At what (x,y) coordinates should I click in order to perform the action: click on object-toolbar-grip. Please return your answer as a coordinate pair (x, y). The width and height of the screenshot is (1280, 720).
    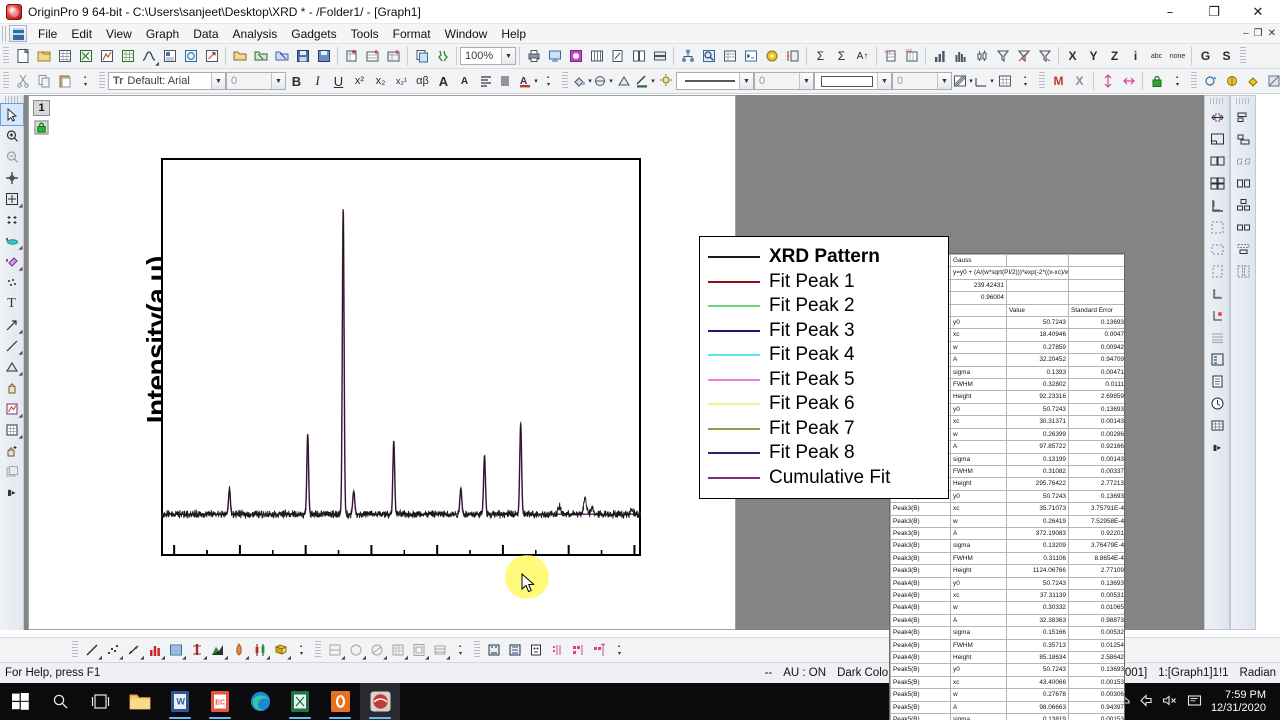
    Looking at the image, I should click on (1194, 81).